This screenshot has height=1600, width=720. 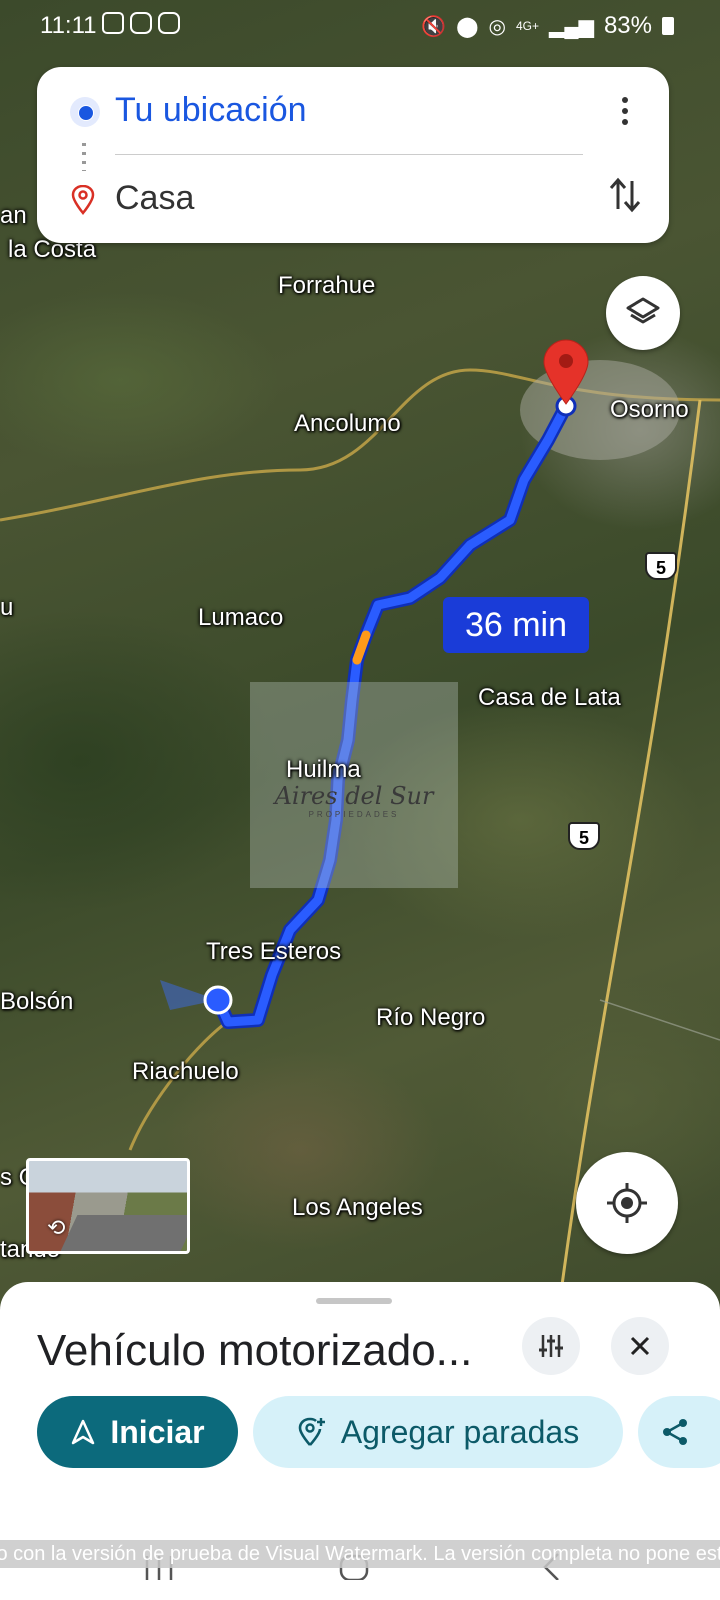 What do you see at coordinates (460, 1431) in the screenshot?
I see `add-stops-label: Agregar paradas` at bounding box center [460, 1431].